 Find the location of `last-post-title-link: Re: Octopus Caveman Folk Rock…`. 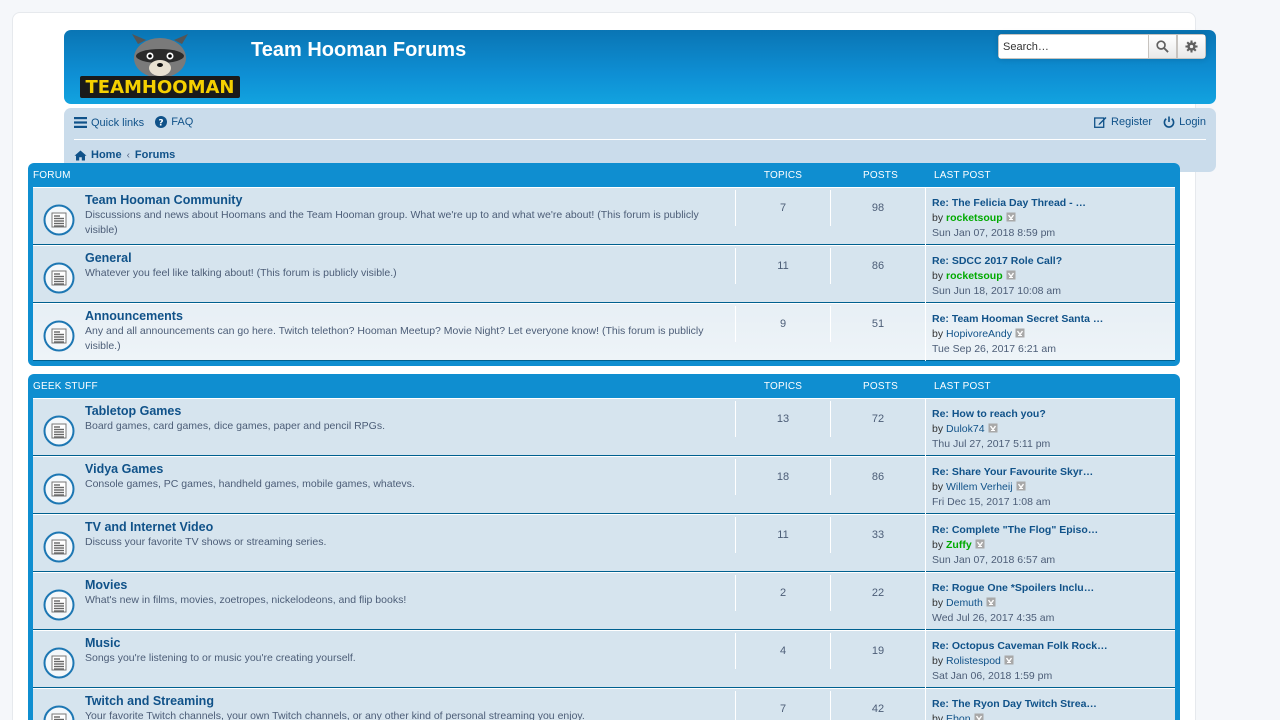

last-post-title-link: Re: Octopus Caveman Folk Rock… is located at coordinates (1051, 646).